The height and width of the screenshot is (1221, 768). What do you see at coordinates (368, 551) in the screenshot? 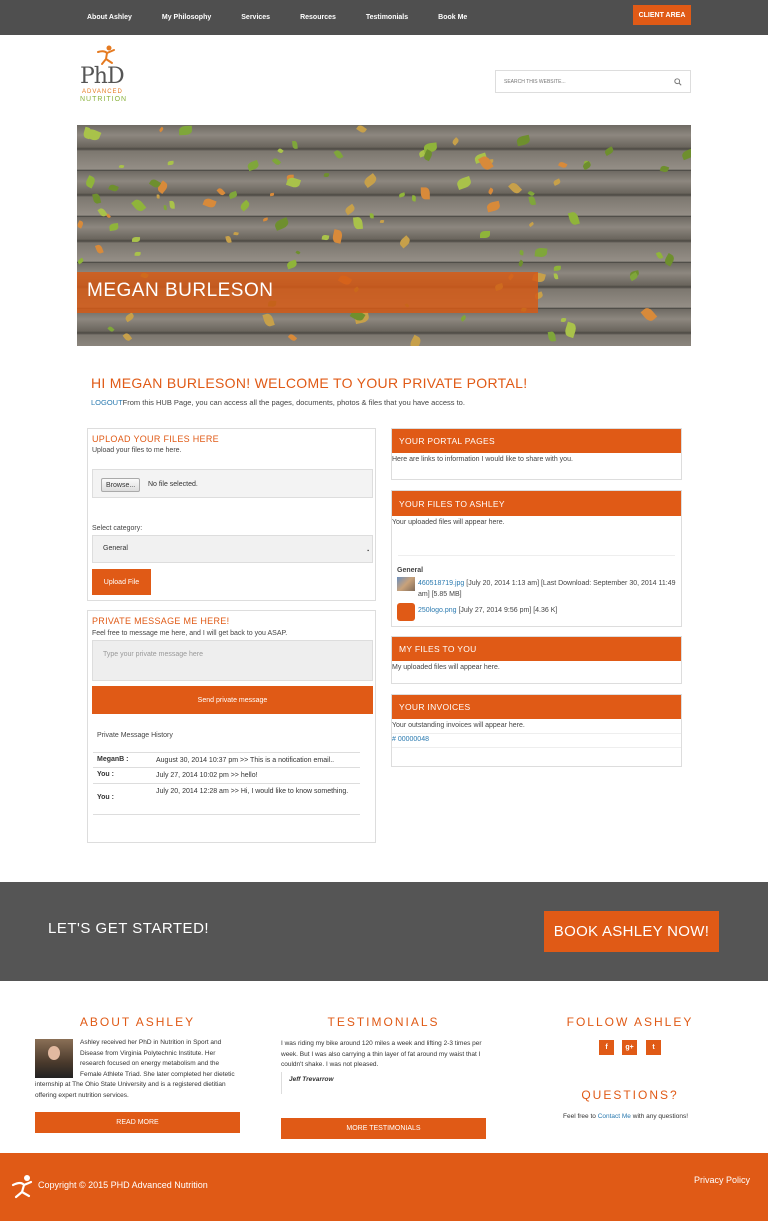
I see `select-arrow-icon: ▪` at bounding box center [368, 551].